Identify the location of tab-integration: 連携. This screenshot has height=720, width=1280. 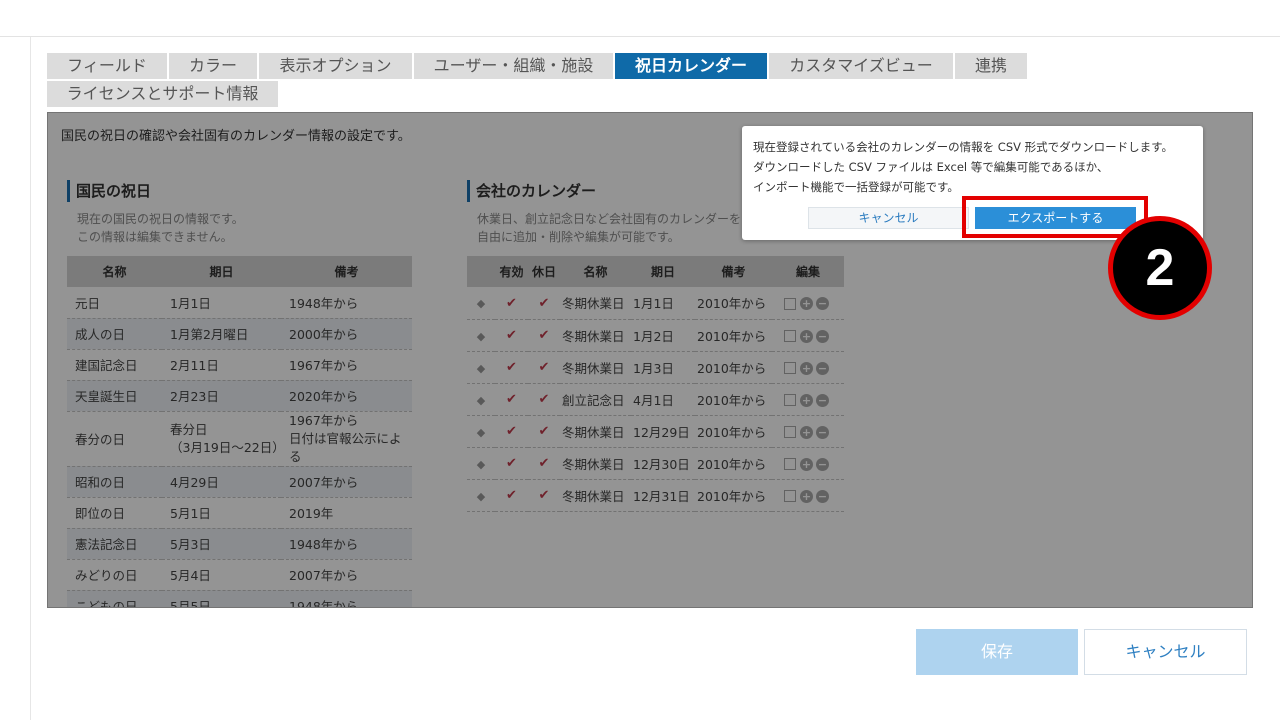
(991, 66).